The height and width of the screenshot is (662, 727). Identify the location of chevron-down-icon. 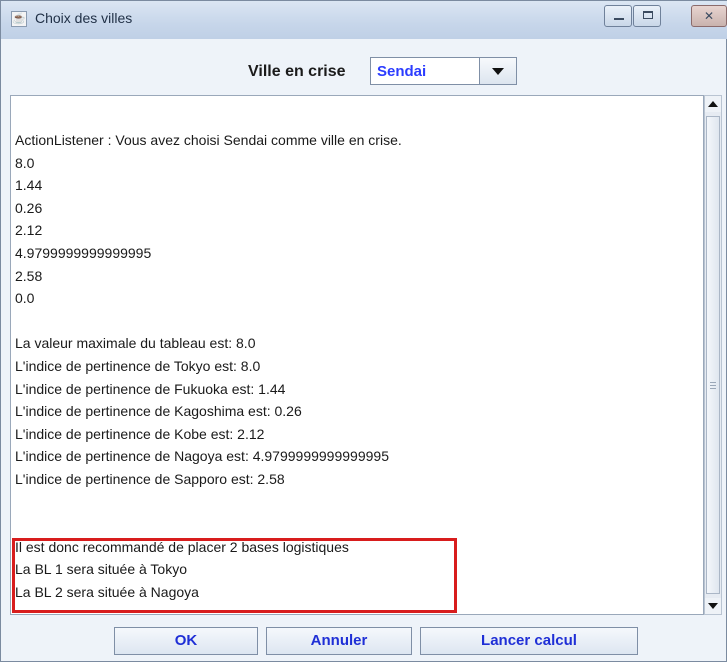
(498, 71).